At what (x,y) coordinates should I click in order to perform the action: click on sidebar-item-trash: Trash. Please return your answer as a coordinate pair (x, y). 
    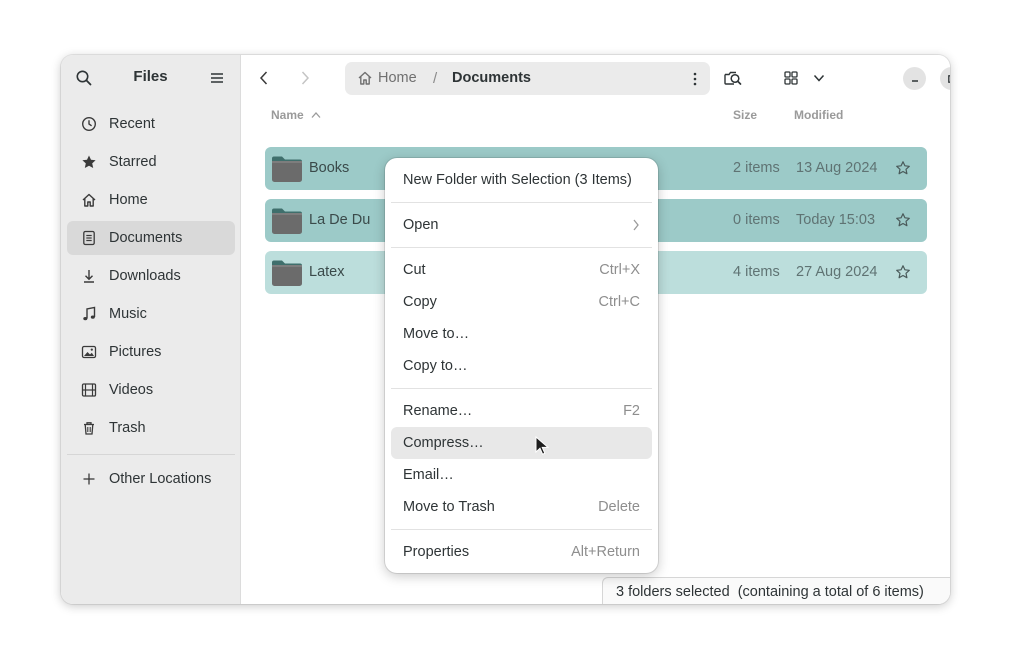
    Looking at the image, I should click on (151, 428).